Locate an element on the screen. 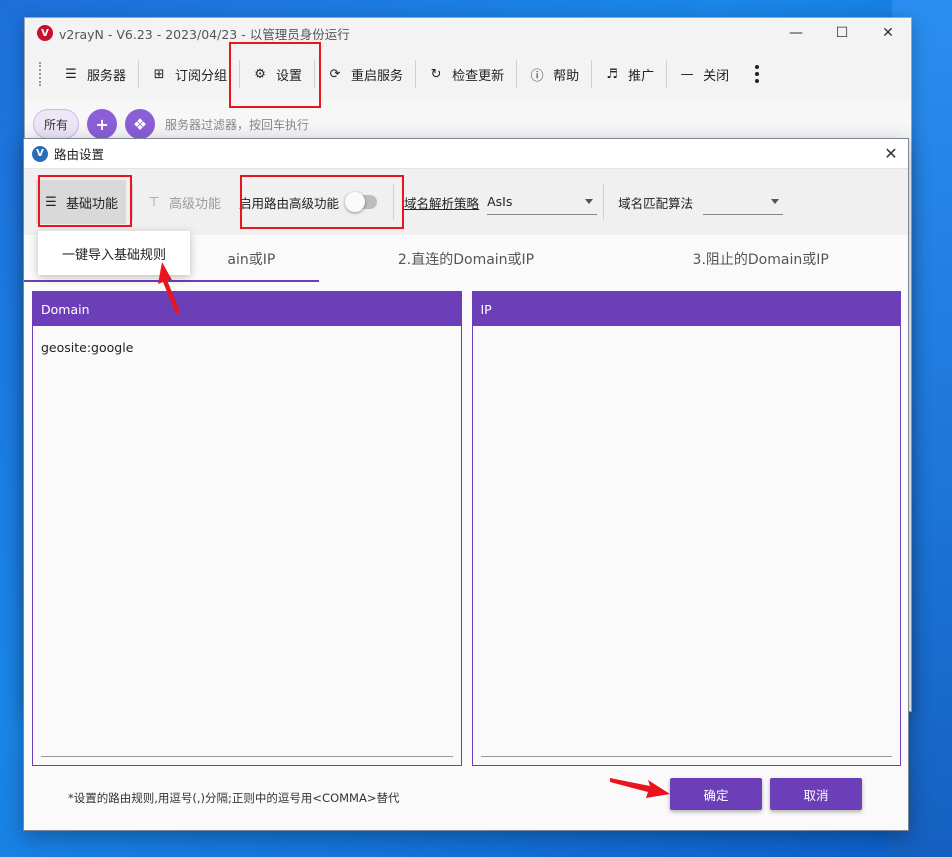 This screenshot has height=857, width=952. domain-rules-textarea: geosite:google is located at coordinates (247, 347).